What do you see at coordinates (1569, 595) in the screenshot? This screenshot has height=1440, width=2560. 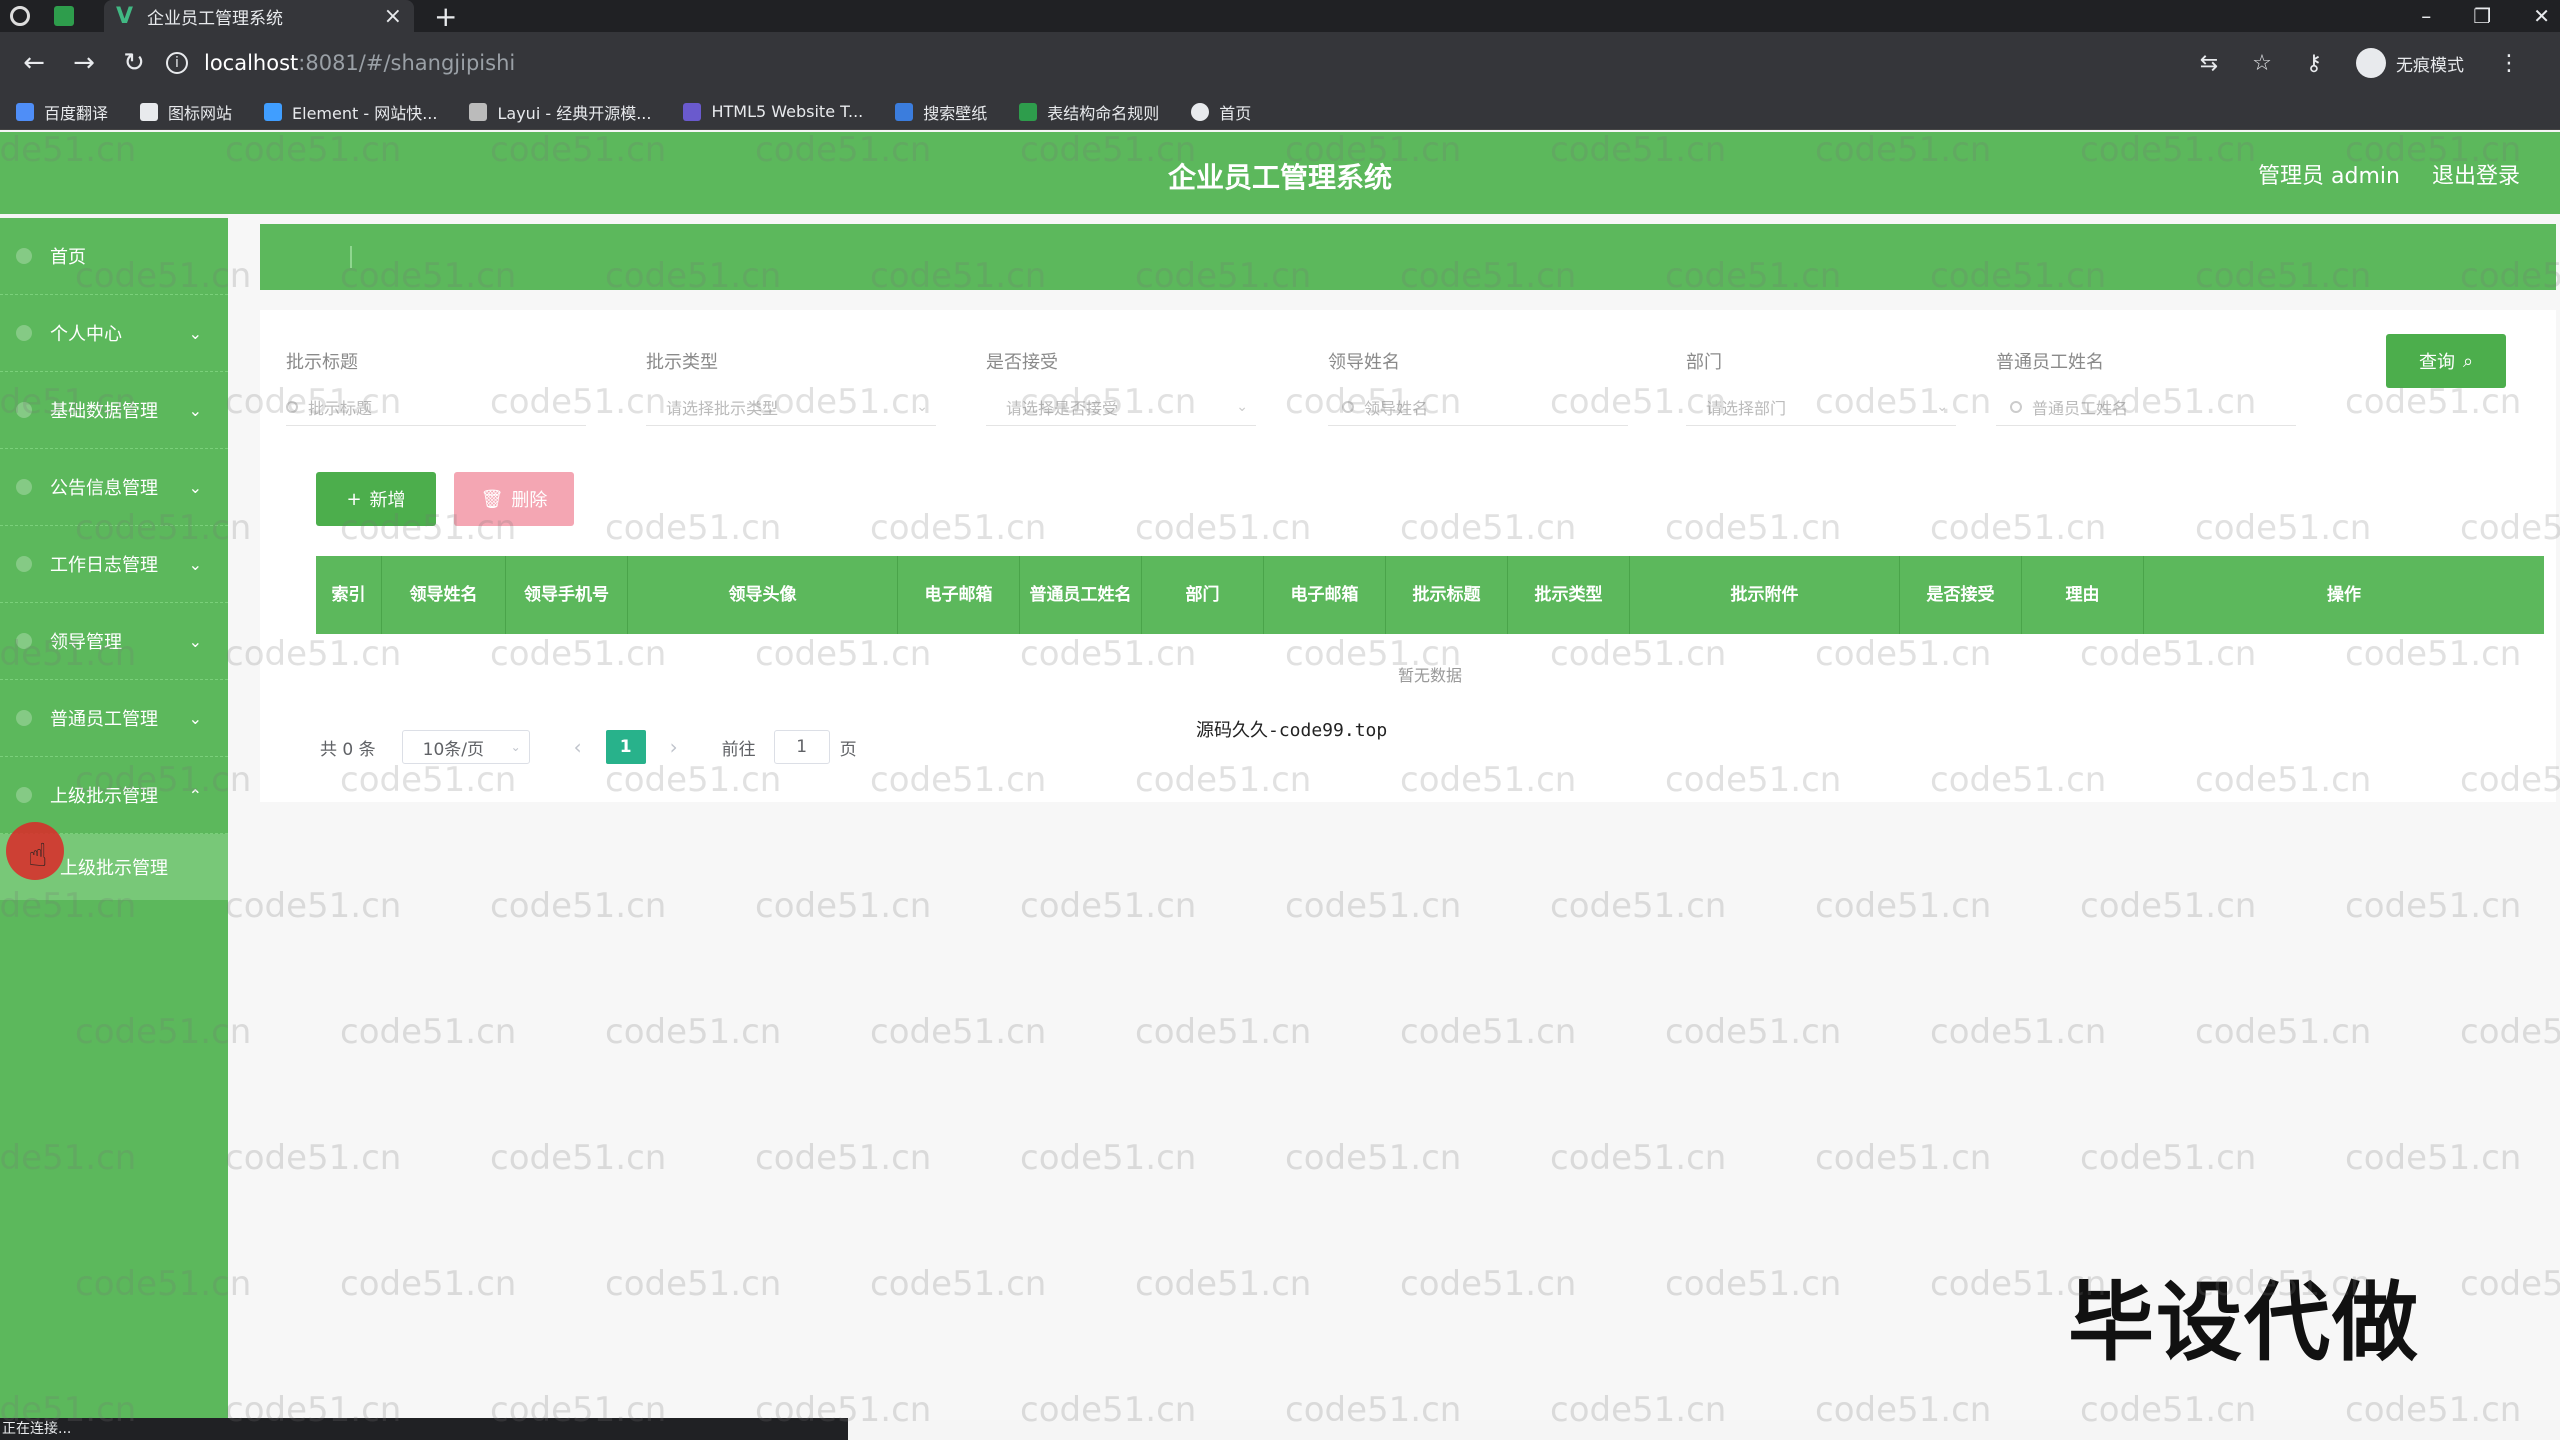 I see `column-header: 批示类型` at bounding box center [1569, 595].